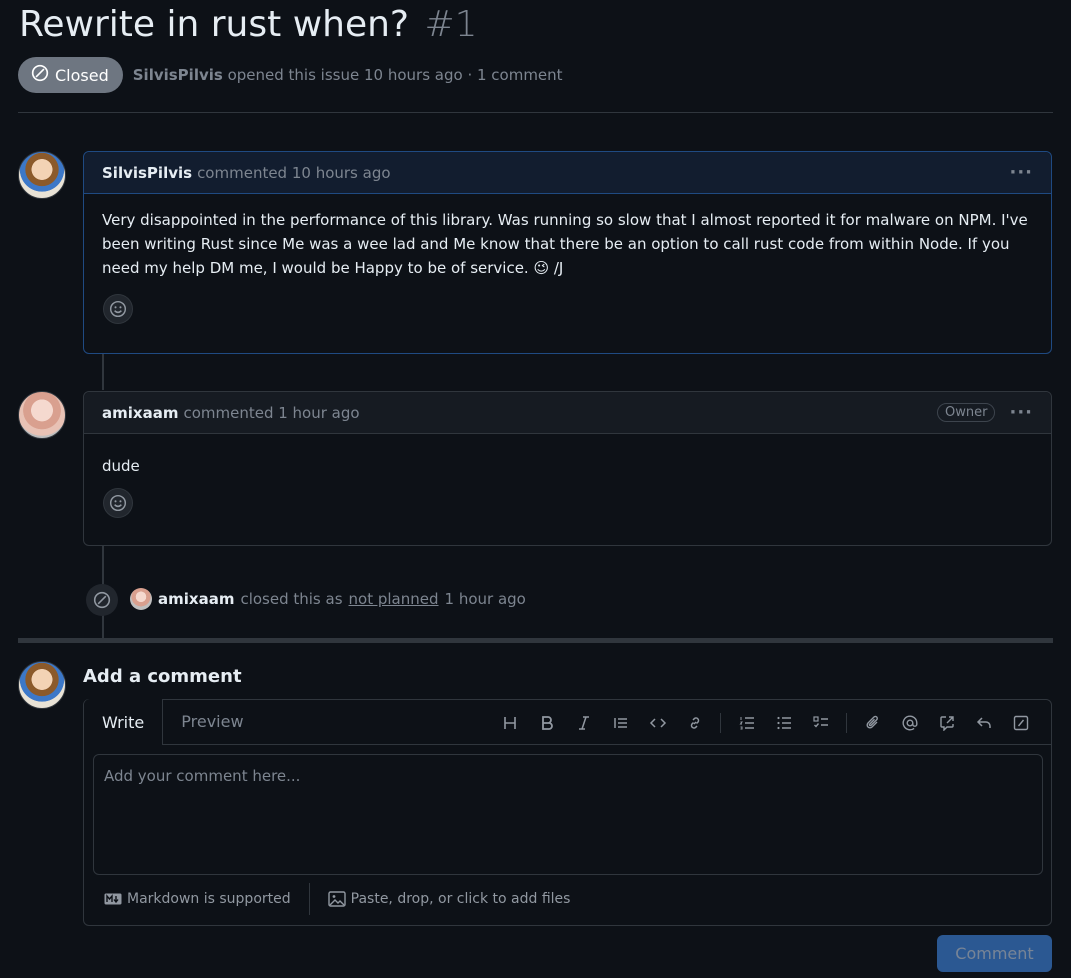  Describe the element at coordinates (102, 600) in the screenshot. I see `closed-event-icon` at that location.